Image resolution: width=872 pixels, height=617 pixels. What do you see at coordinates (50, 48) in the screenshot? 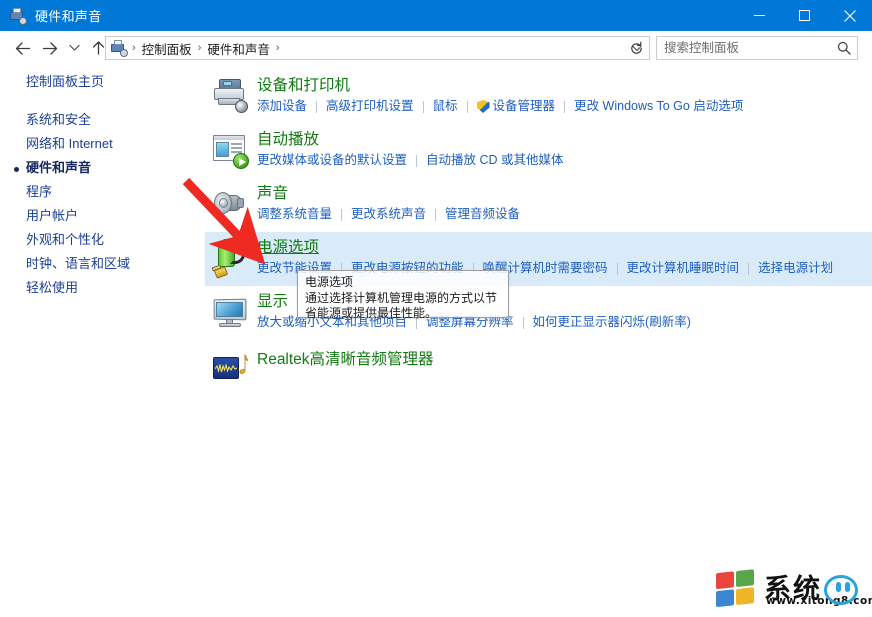
I see `forward-button` at bounding box center [50, 48].